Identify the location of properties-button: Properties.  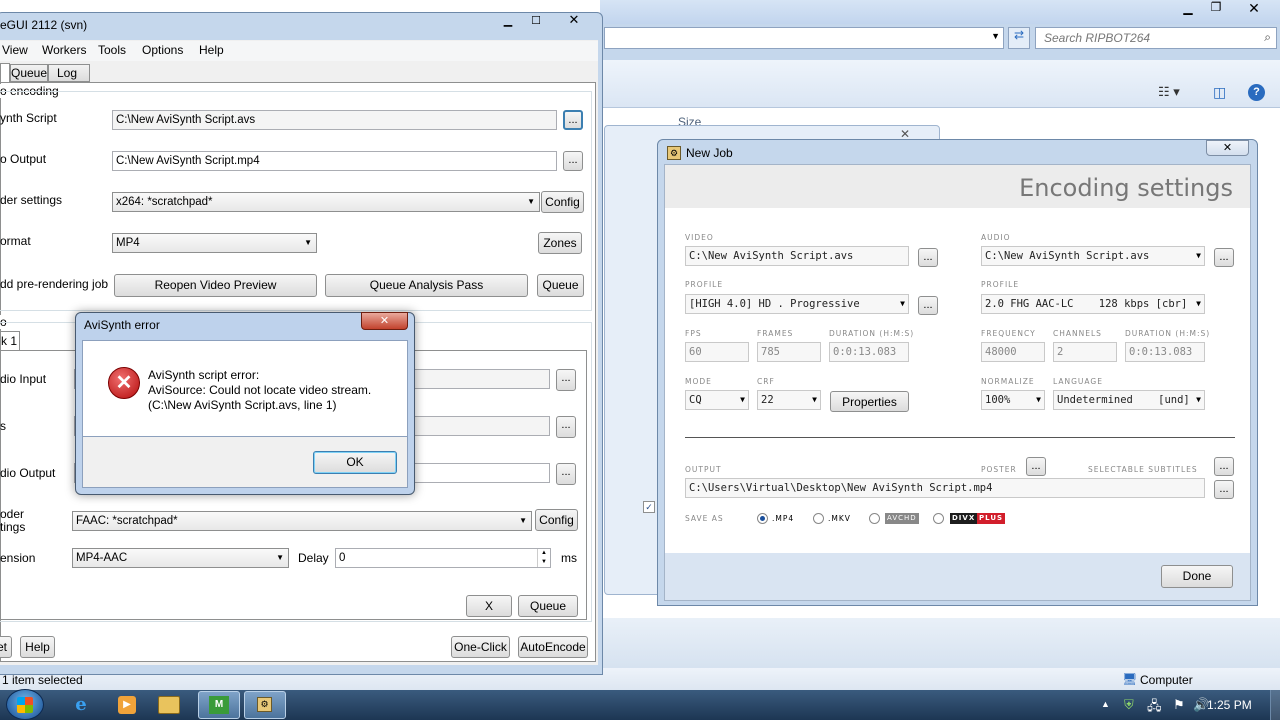
(869, 401).